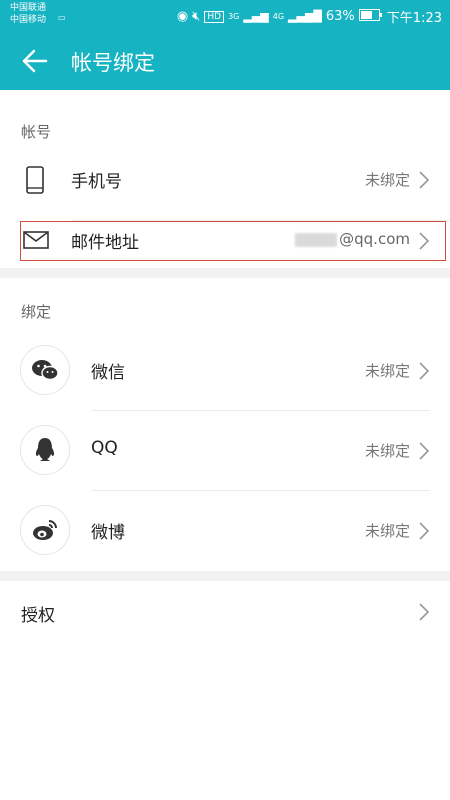 Image resolution: width=450 pixels, height=800 pixels. I want to click on signal-icon: ▂▄▆, so click(256, 16).